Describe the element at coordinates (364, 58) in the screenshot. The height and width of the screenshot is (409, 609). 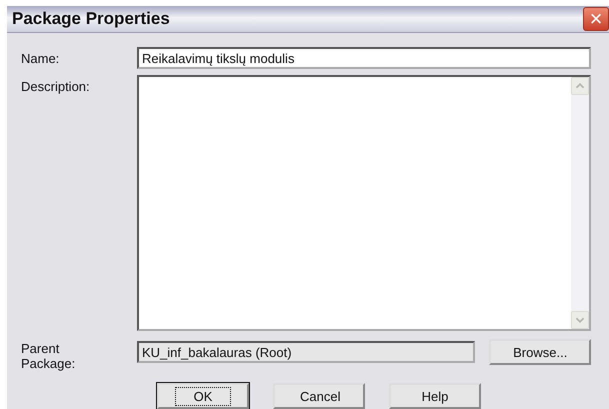
I see `name-field: Reikalavimų tikslų modulis` at that location.